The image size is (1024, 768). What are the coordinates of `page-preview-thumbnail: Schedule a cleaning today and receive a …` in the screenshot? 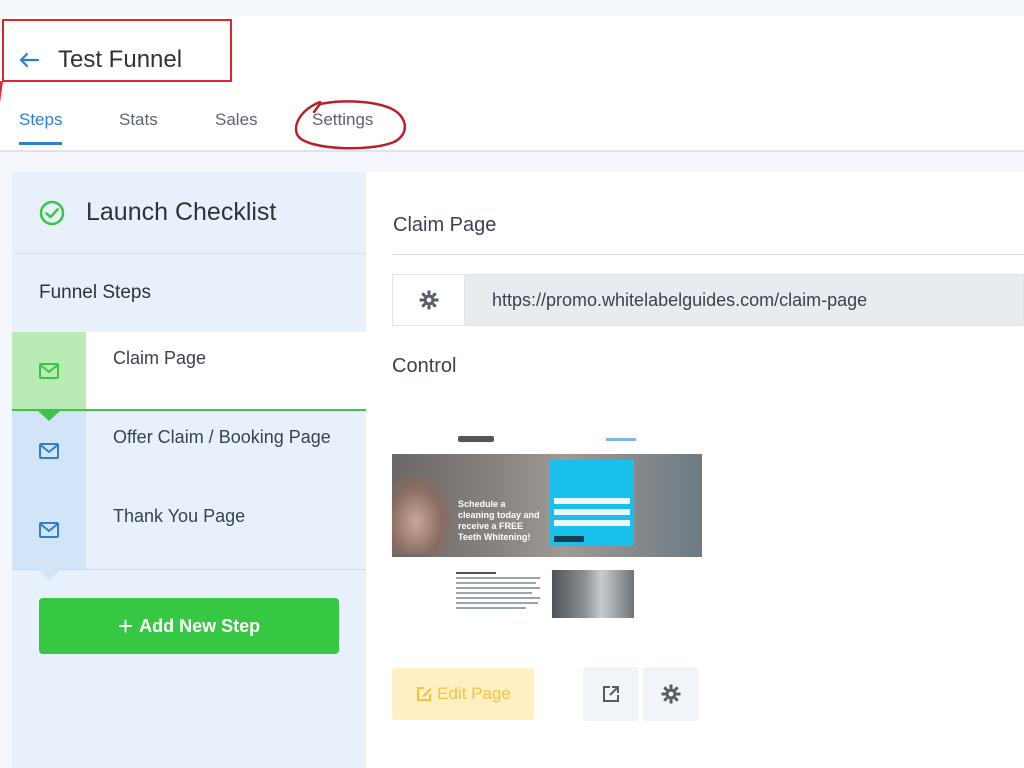 It's located at (547, 524).